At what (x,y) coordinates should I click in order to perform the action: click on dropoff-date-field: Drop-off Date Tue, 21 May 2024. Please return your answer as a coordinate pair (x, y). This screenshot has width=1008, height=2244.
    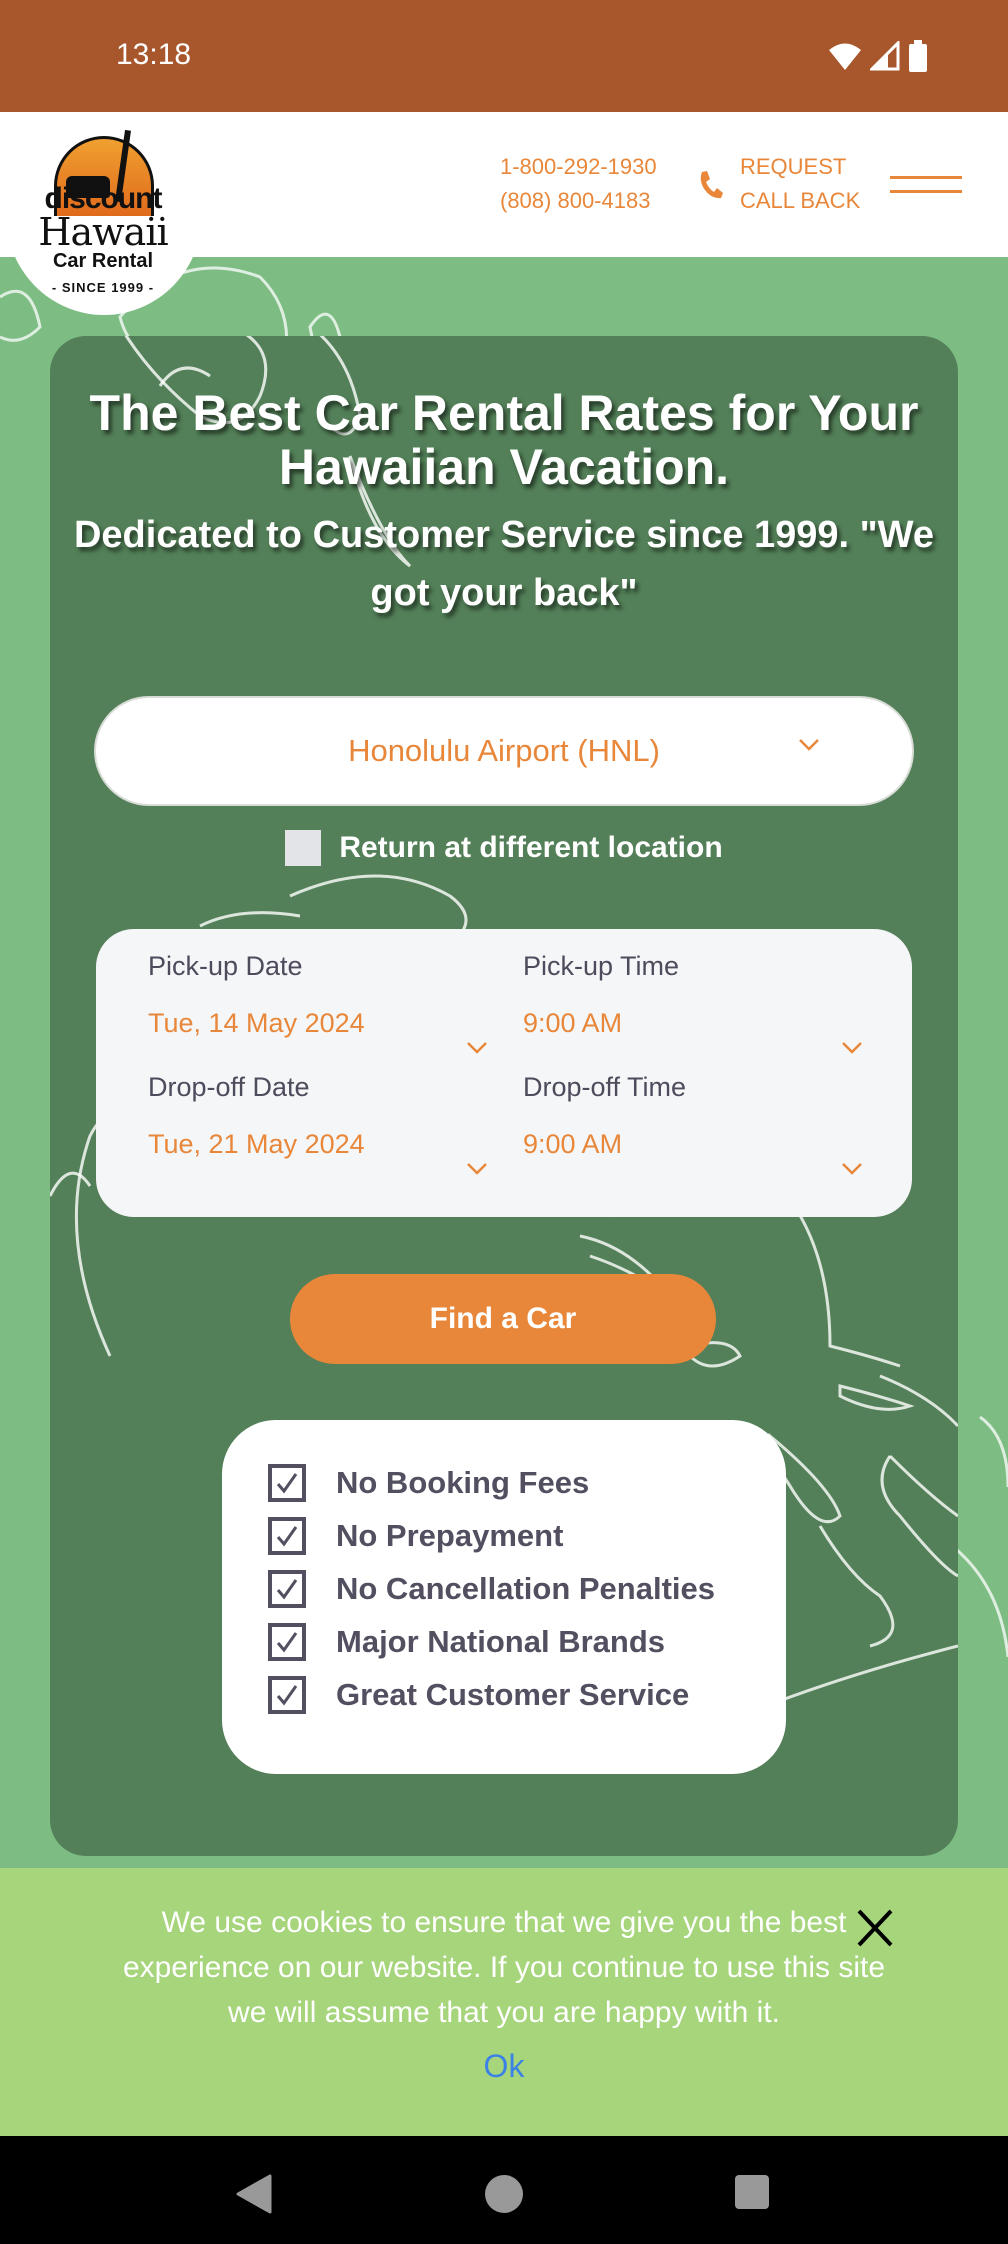
    Looking at the image, I should click on (318, 1123).